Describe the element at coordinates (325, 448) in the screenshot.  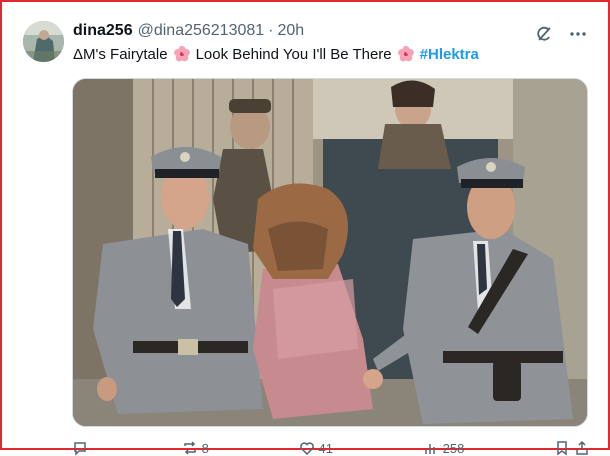
I see `like-count: 41` at that location.